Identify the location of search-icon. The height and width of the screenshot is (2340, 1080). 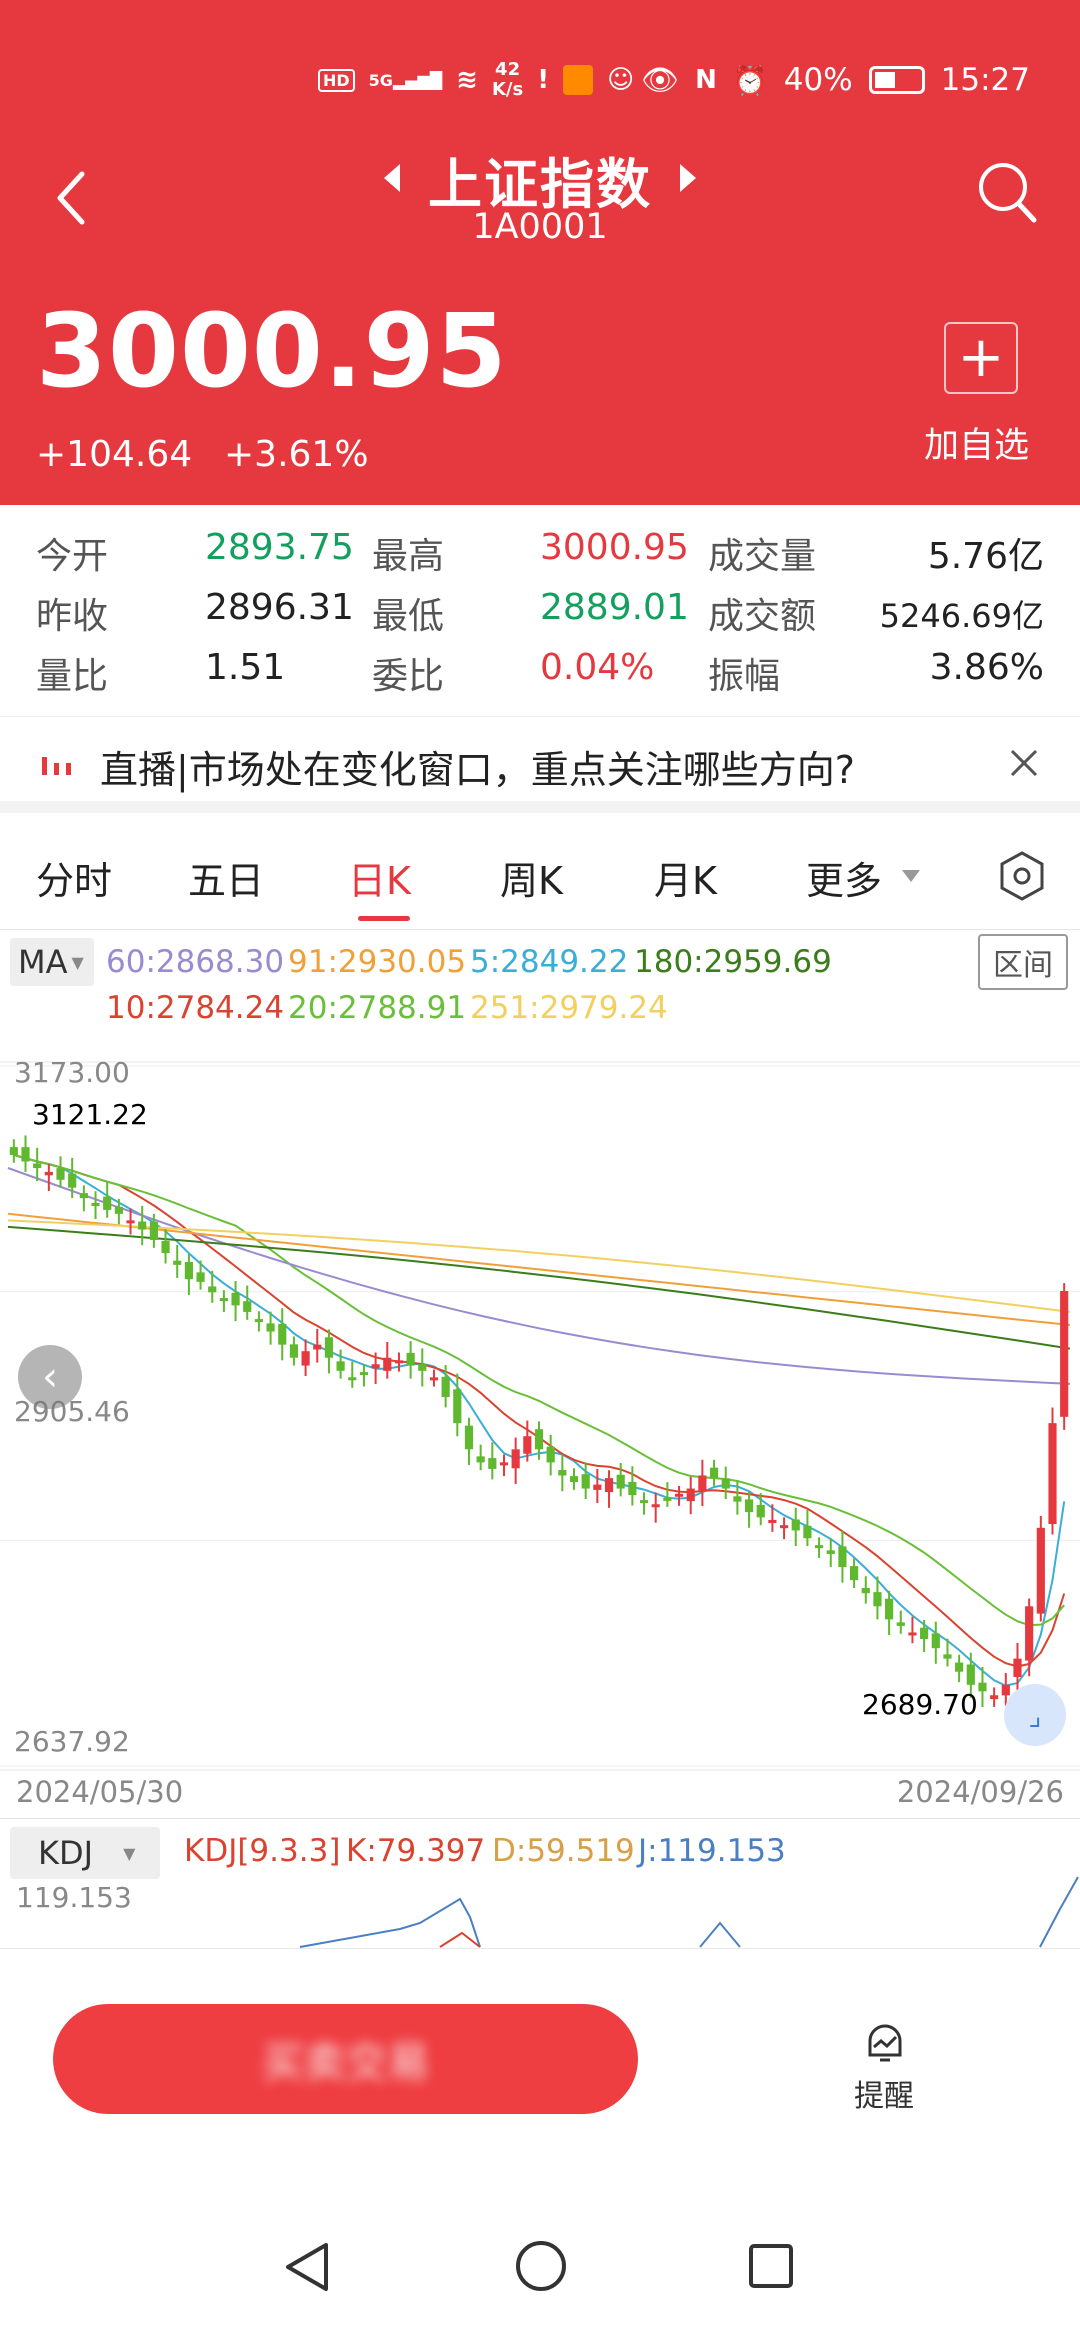
(1007, 193).